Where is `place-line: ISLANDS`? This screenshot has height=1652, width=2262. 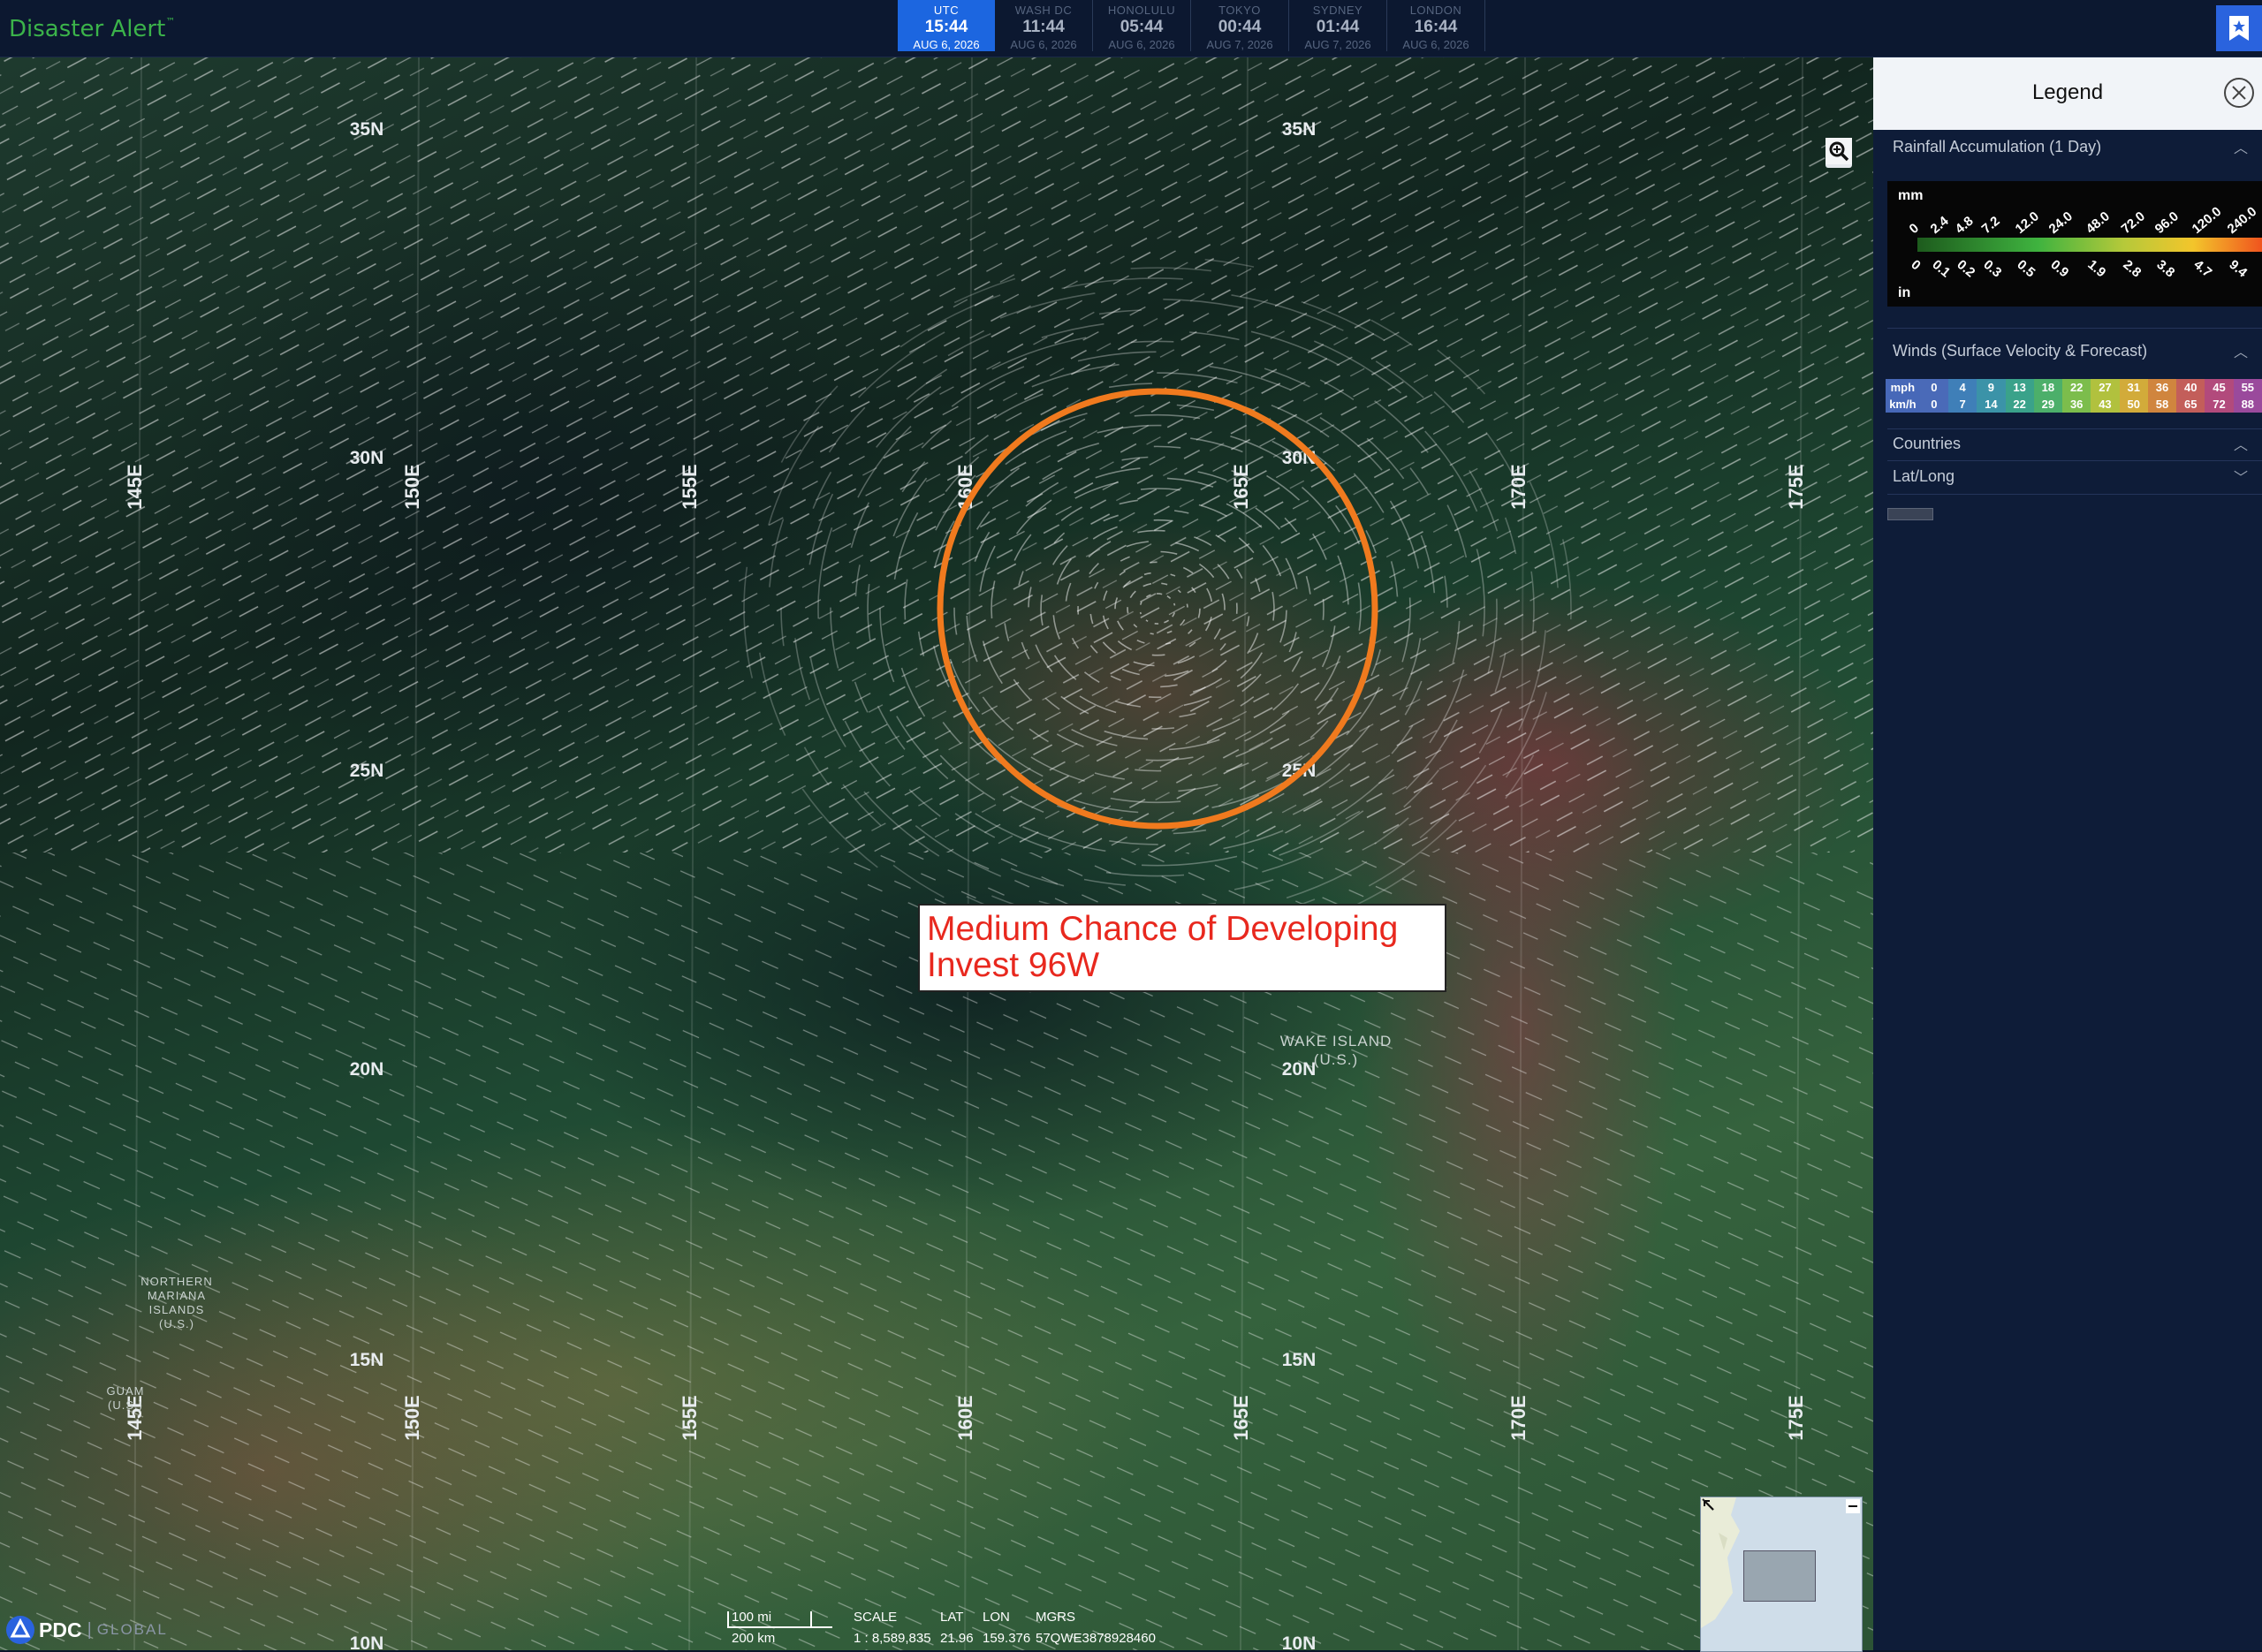
place-line: ISLANDS is located at coordinates (177, 1309).